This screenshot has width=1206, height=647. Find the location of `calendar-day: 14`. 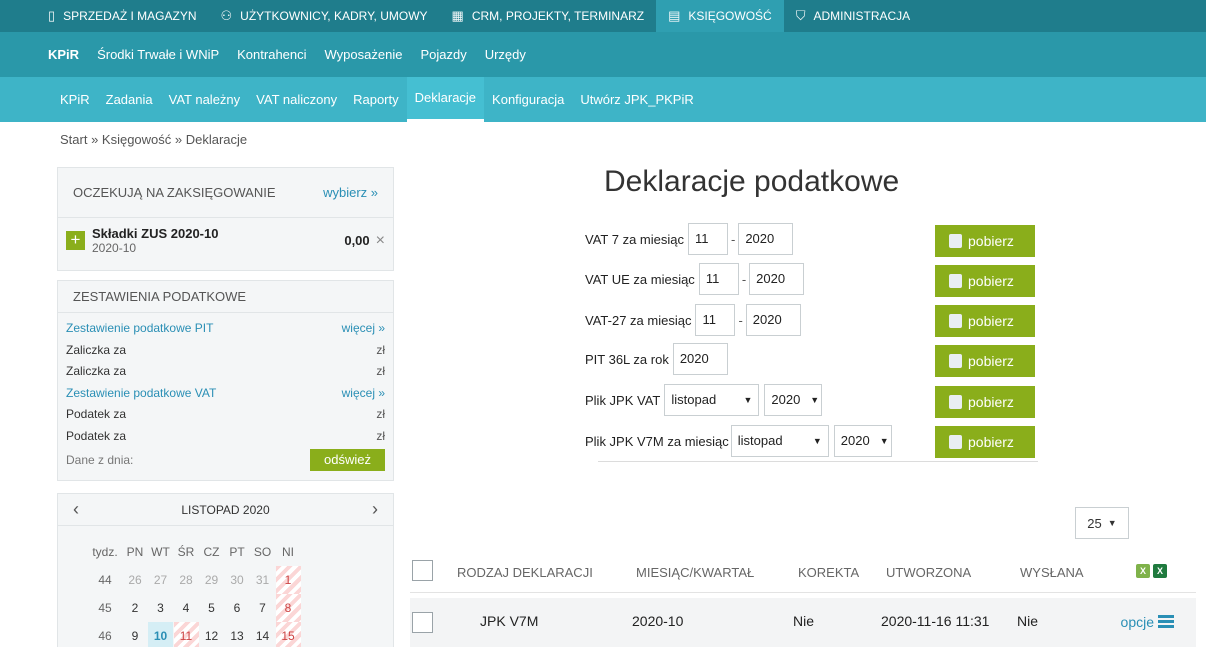

calendar-day: 14 is located at coordinates (262, 634).